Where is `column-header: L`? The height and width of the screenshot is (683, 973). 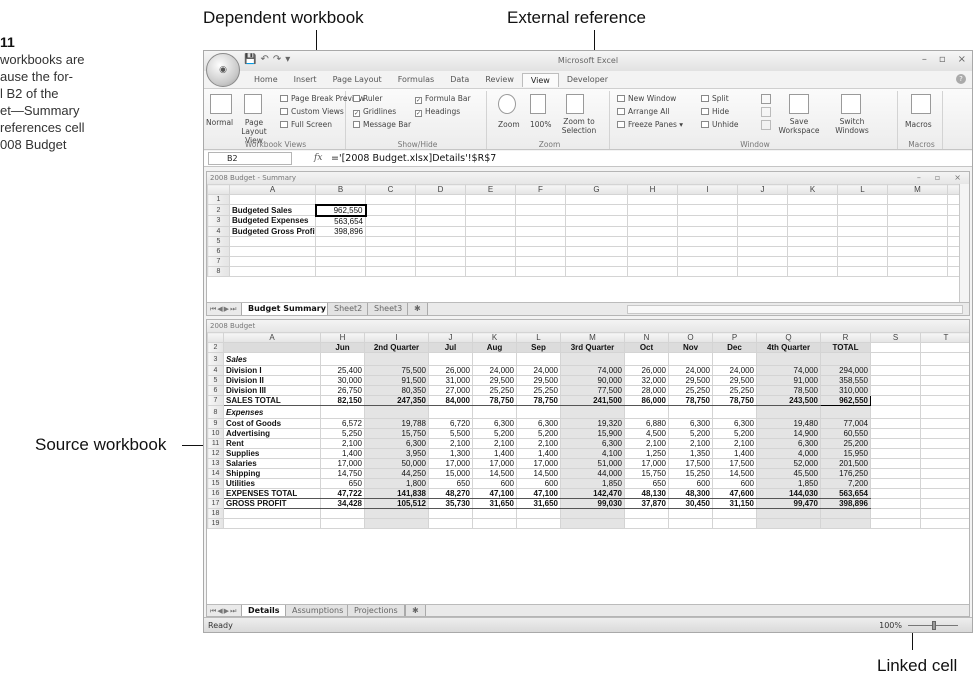 column-header: L is located at coordinates (538, 337).